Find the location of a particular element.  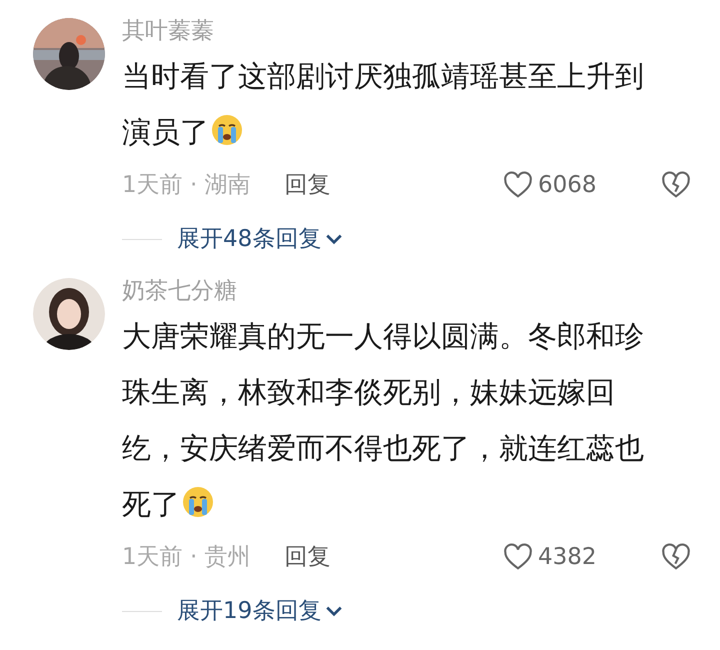

time-location: 1天前 · 湖南 is located at coordinates (186, 185).